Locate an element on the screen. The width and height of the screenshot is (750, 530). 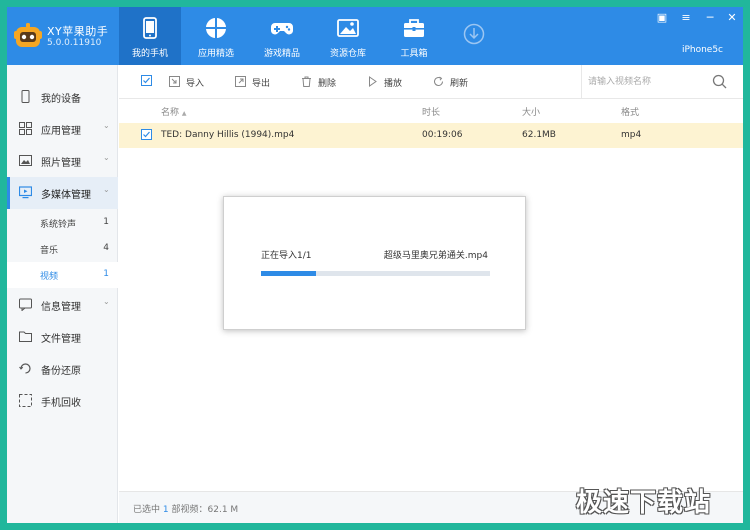
tab-toolbox: 工具箱 is located at coordinates (414, 36).